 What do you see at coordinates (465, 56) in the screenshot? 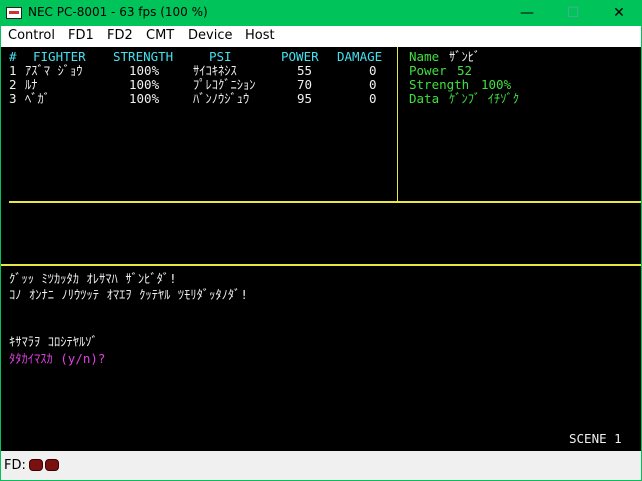
I see `enemy-name-value: ｻﾞﾝﾋﾞ` at bounding box center [465, 56].